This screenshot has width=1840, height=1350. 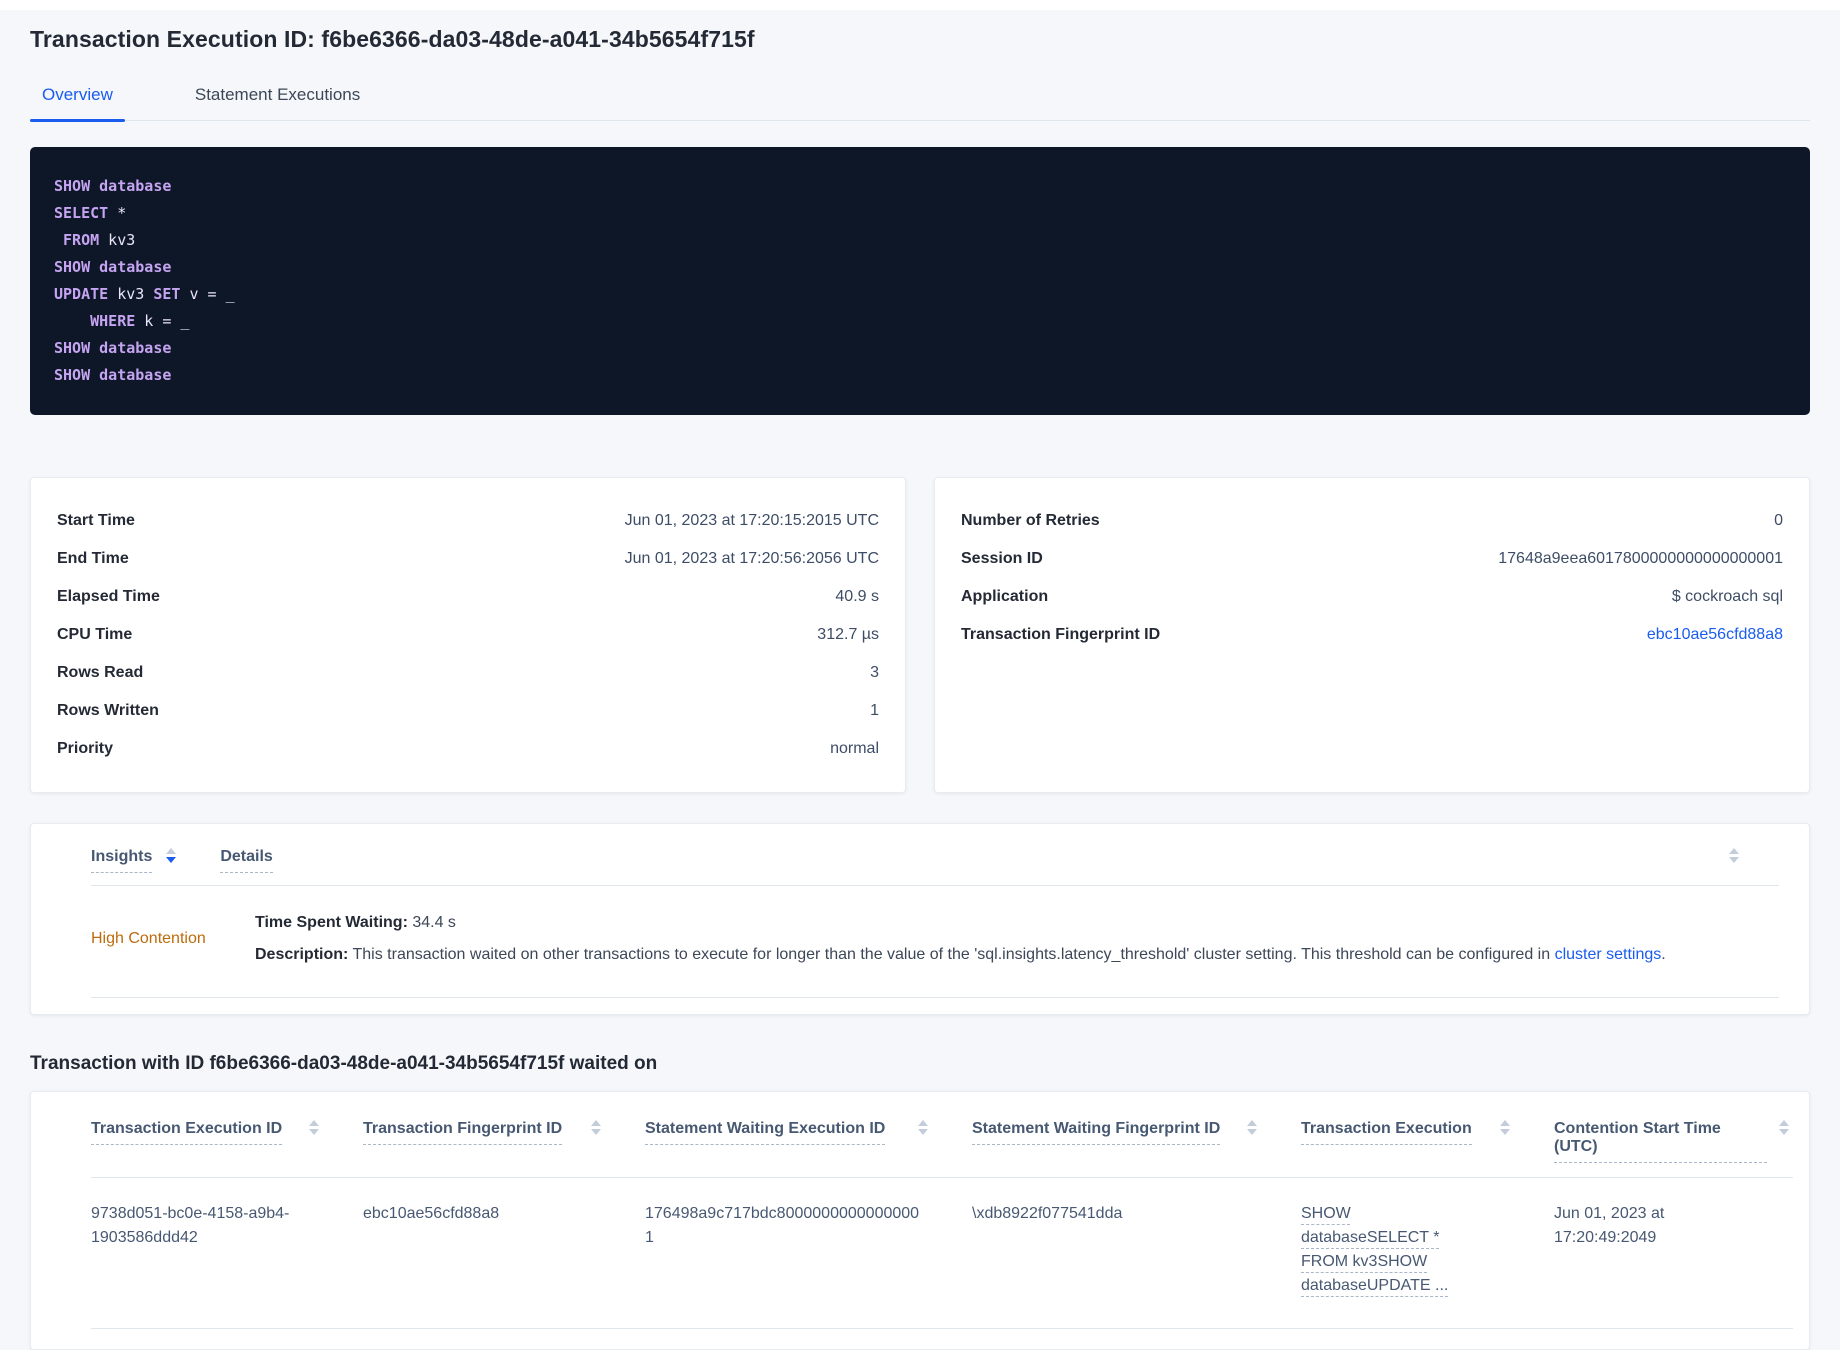 I want to click on cluster-settings-link: cluster settings, so click(x=1608, y=954).